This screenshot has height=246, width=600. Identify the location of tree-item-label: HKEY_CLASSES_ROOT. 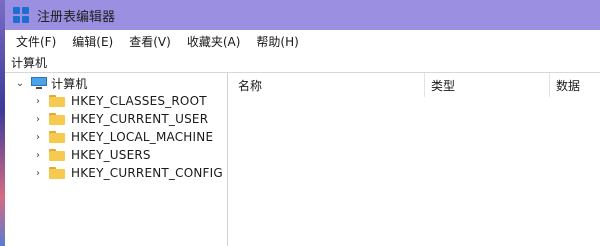
(139, 101).